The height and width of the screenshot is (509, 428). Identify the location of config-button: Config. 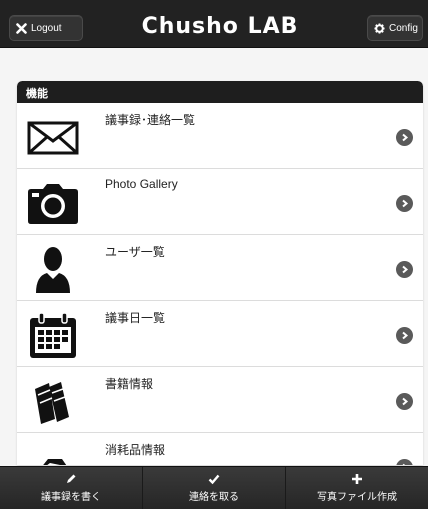
(395, 28).